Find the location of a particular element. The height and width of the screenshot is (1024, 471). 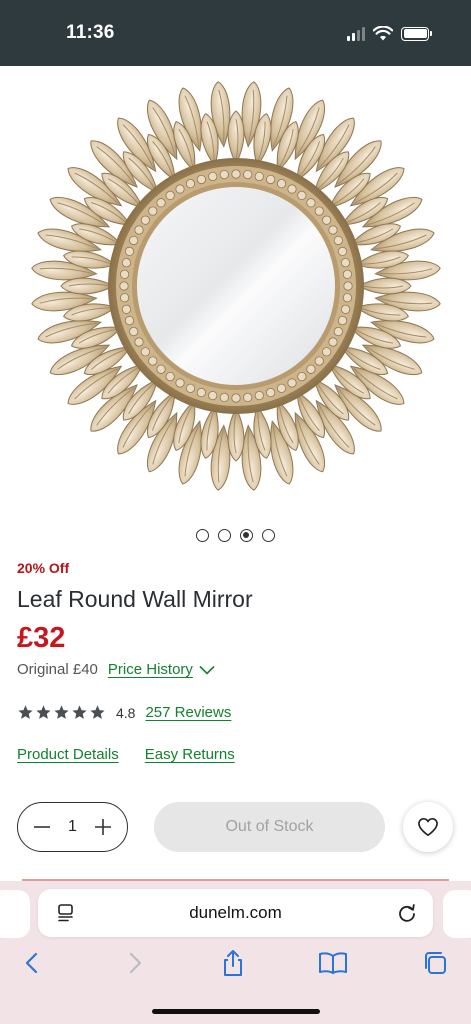

easy-returns-link: Easy Returns is located at coordinates (190, 754).